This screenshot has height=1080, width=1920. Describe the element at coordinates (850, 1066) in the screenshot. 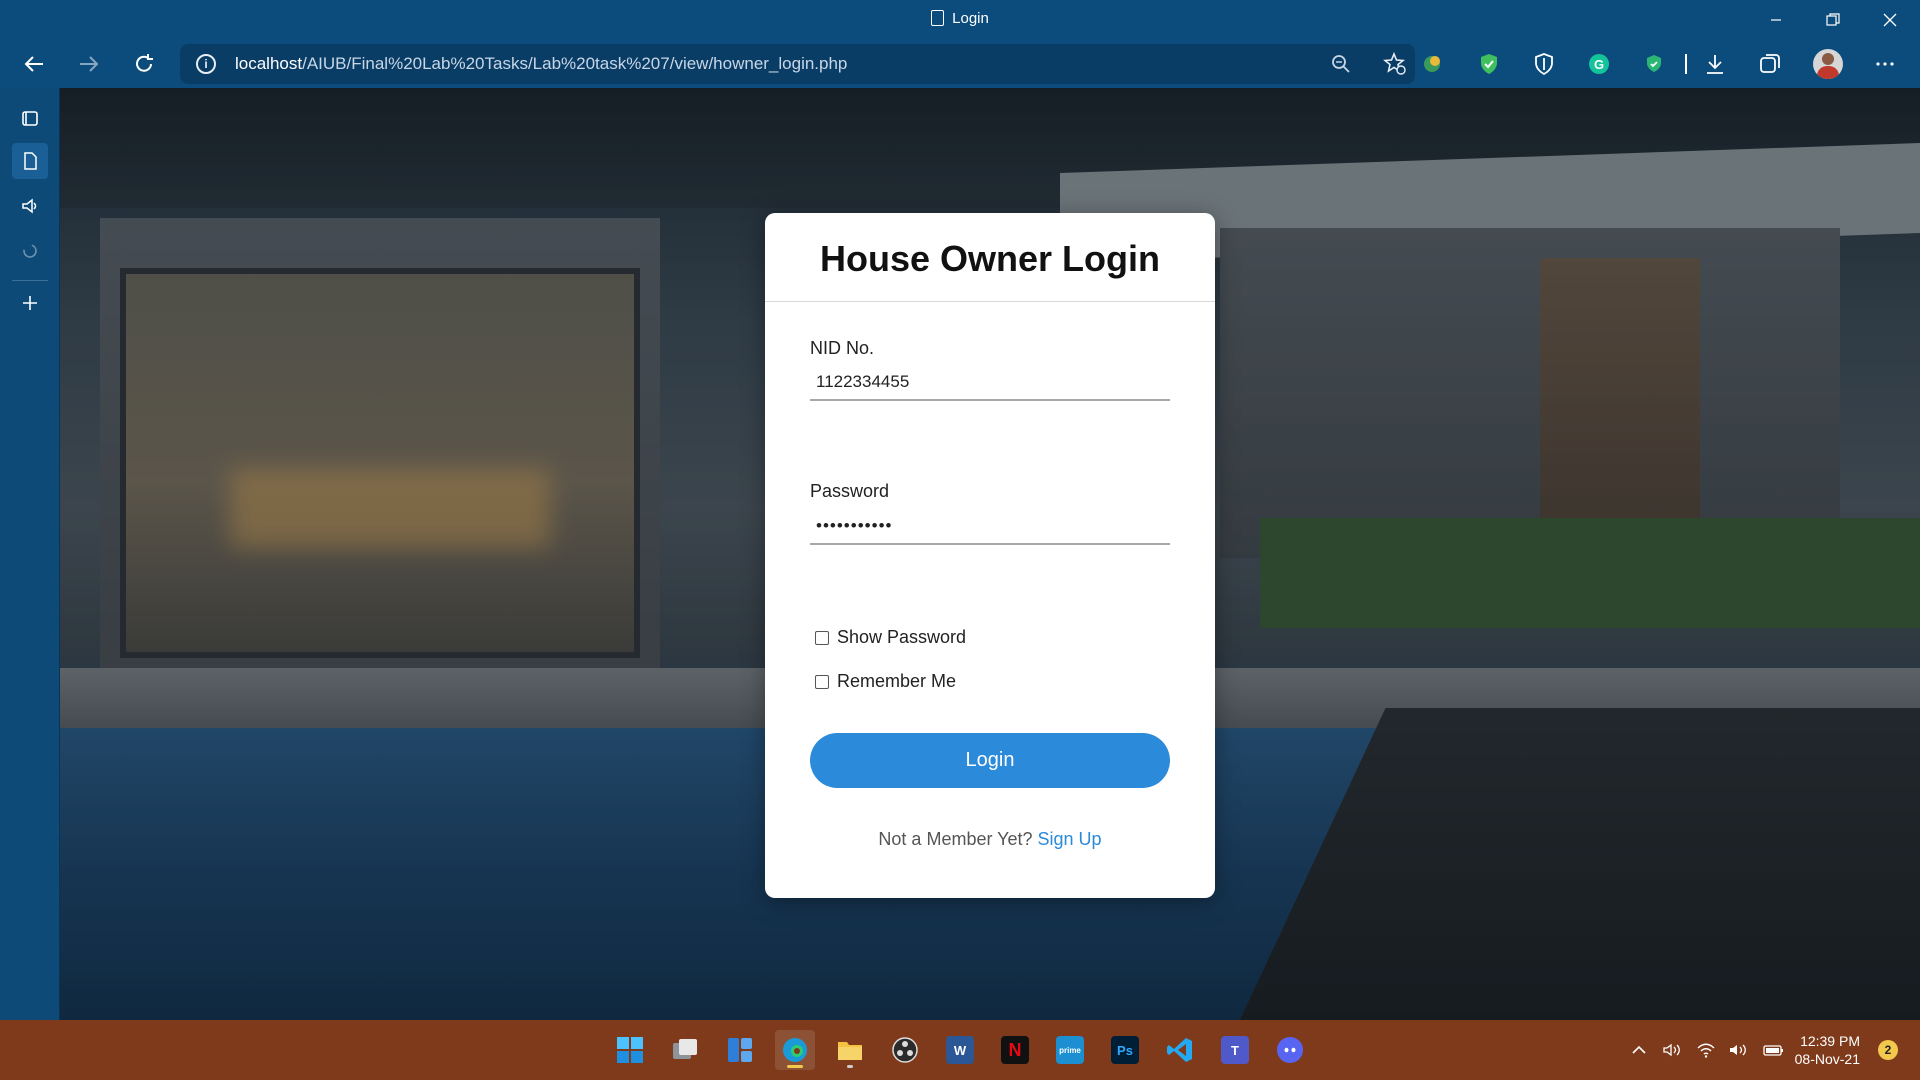

I see `explorer-running-indicator` at that location.